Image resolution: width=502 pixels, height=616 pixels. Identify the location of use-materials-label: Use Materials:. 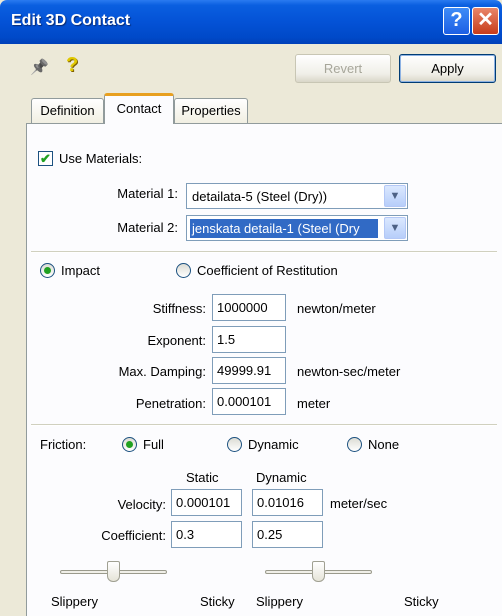
(101, 158).